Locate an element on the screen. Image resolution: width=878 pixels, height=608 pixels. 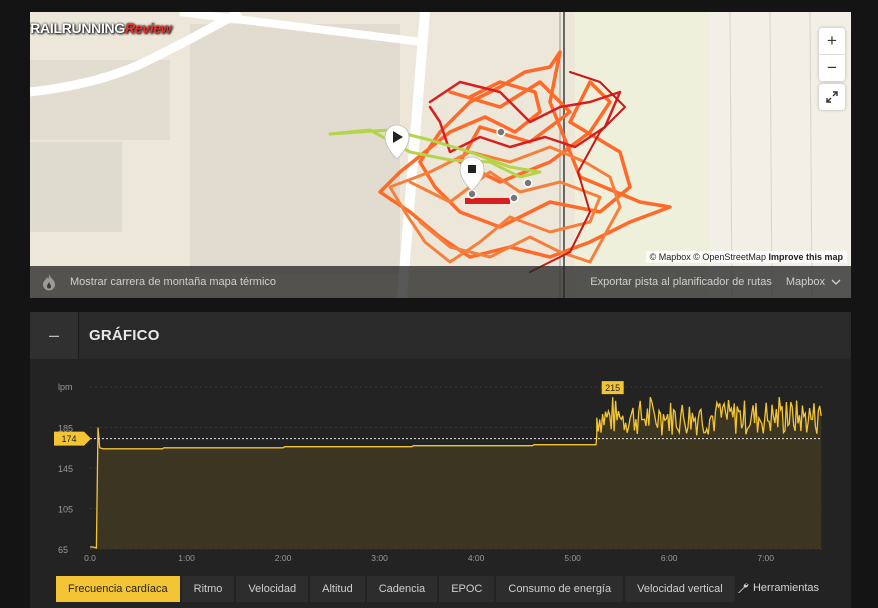
fullscreen-button is located at coordinates (832, 97).